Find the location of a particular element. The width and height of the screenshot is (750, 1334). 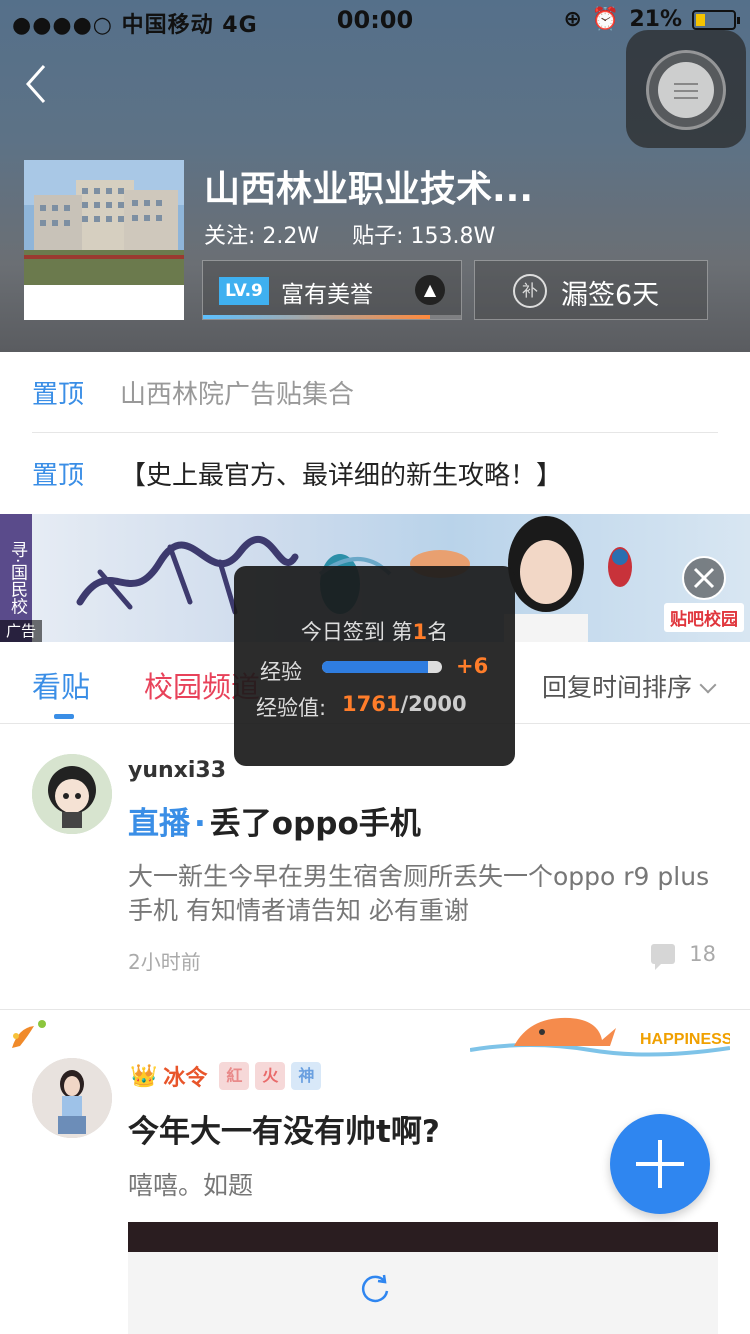

follow-count: 关注: 2.2W is located at coordinates (262, 236).